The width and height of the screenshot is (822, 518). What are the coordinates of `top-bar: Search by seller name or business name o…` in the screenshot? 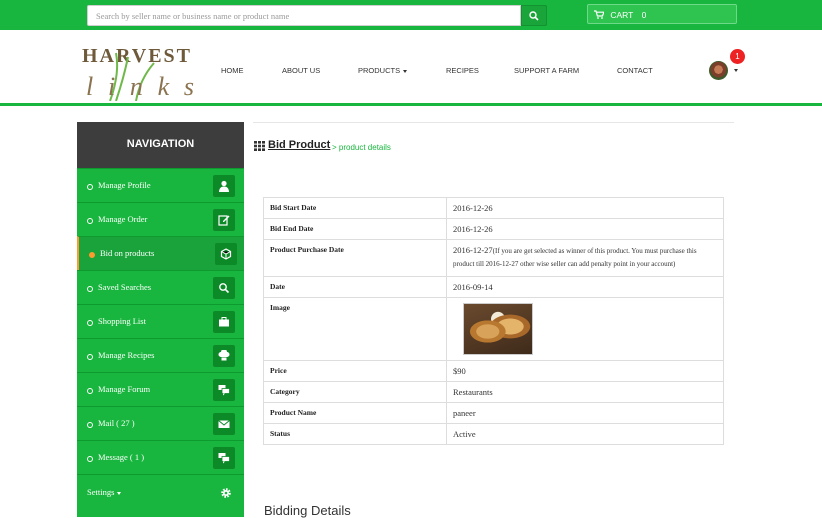 It's located at (411, 15).